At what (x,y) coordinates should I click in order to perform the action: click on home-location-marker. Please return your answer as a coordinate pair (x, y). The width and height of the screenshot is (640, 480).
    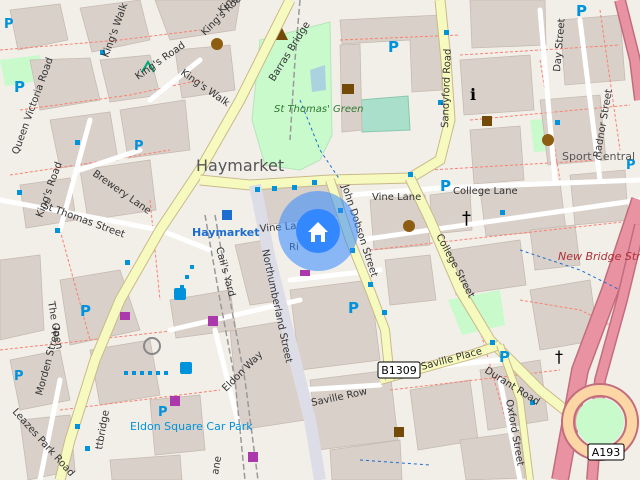
    Looking at the image, I should click on (318, 231).